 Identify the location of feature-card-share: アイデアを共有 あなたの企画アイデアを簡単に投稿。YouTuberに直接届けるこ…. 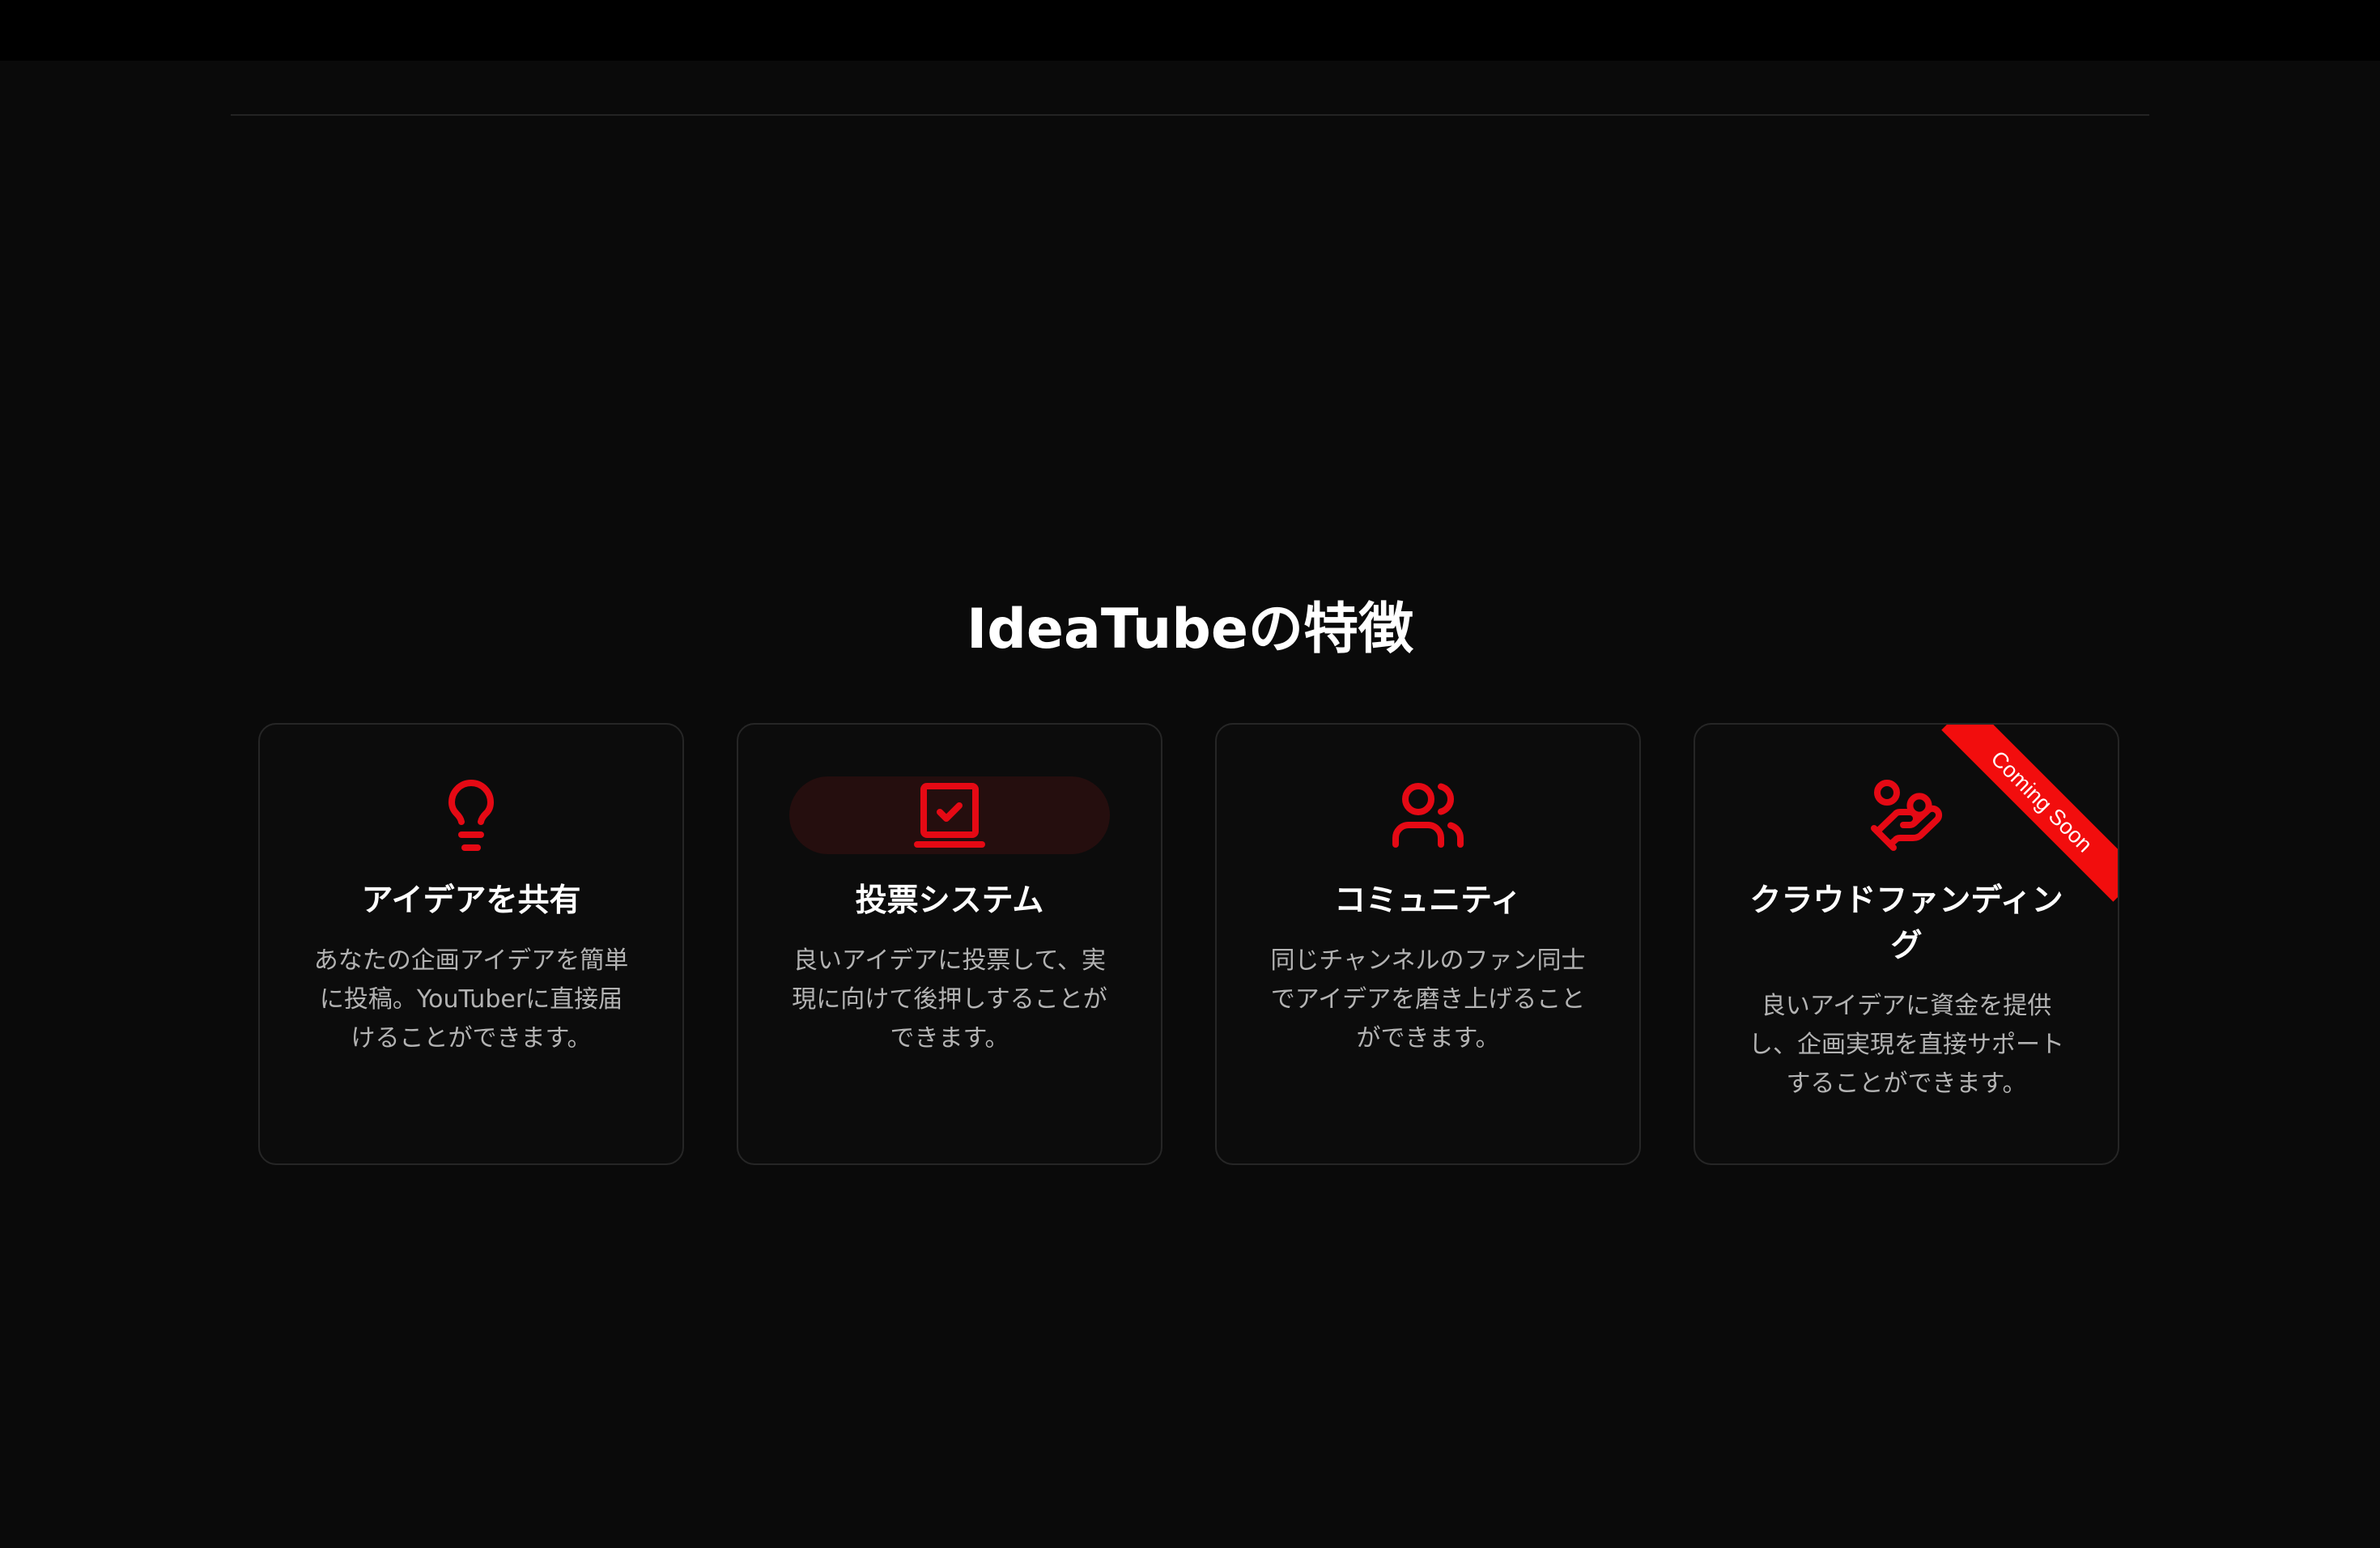
(471, 944).